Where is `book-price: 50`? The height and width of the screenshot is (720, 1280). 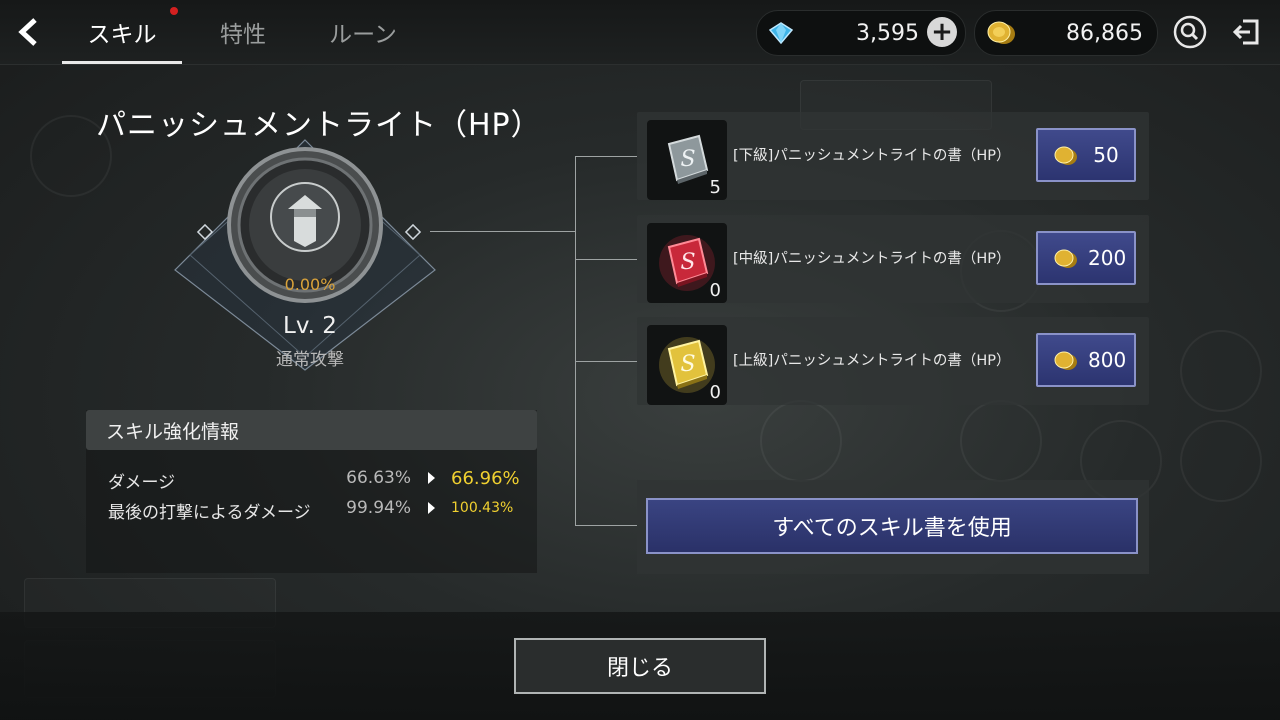
book-price: 50 is located at coordinates (1106, 155).